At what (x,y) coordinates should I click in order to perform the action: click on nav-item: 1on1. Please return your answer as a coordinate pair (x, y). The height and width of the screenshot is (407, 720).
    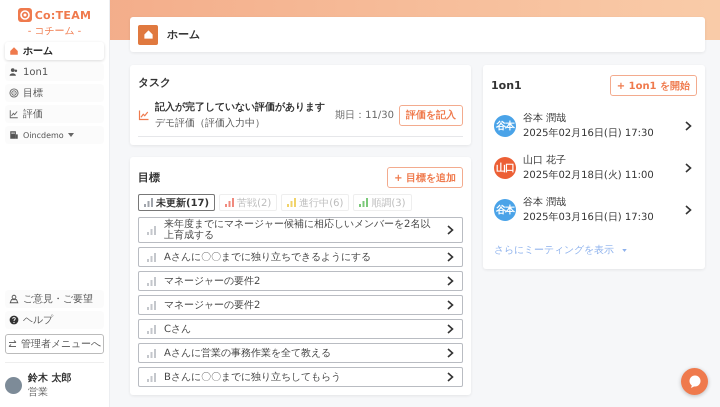
    Looking at the image, I should click on (54, 72).